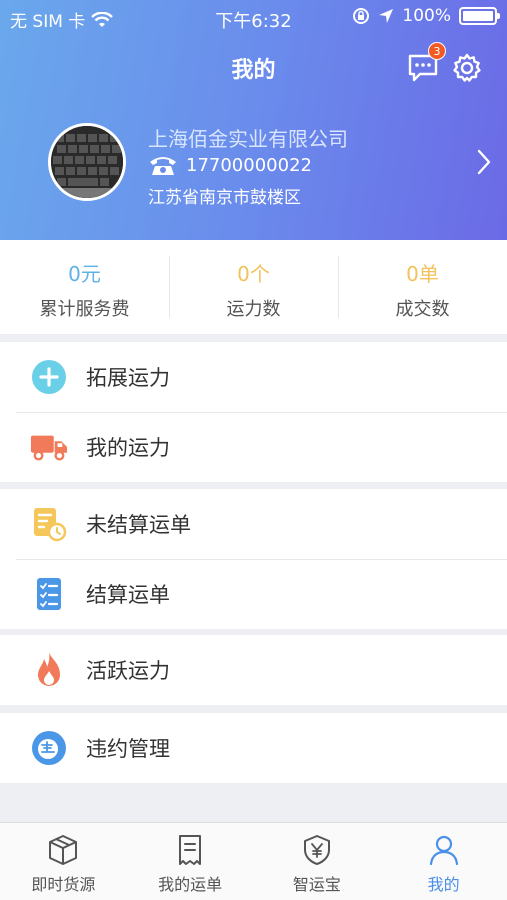 The image size is (507, 900). What do you see at coordinates (253, 274) in the screenshot?
I see `stat-value: 0个` at bounding box center [253, 274].